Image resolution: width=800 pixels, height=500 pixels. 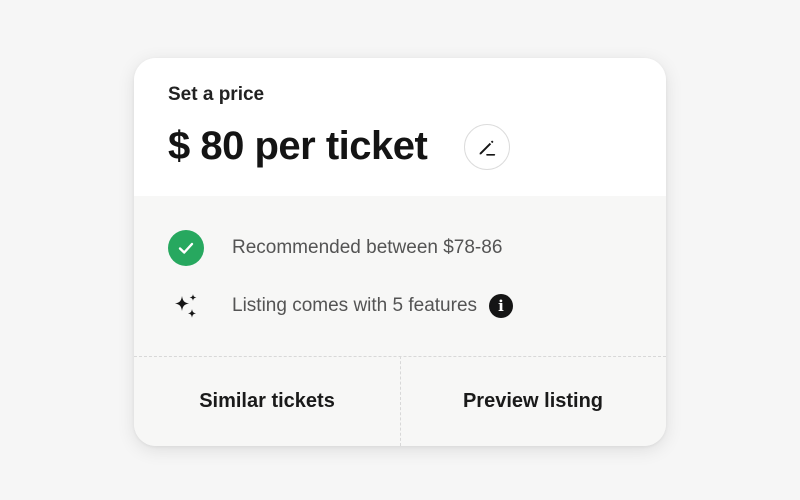 I want to click on recommendation-row: Recommended between $78-86, so click(x=335, y=248).